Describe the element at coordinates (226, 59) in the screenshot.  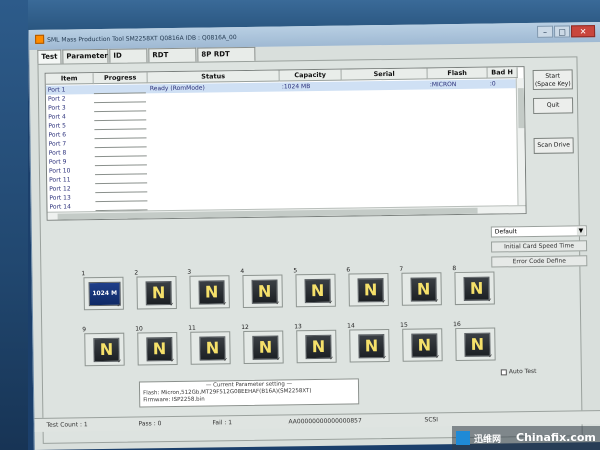
I see `tab-8p-rdt-result: 8P RDT Result` at that location.